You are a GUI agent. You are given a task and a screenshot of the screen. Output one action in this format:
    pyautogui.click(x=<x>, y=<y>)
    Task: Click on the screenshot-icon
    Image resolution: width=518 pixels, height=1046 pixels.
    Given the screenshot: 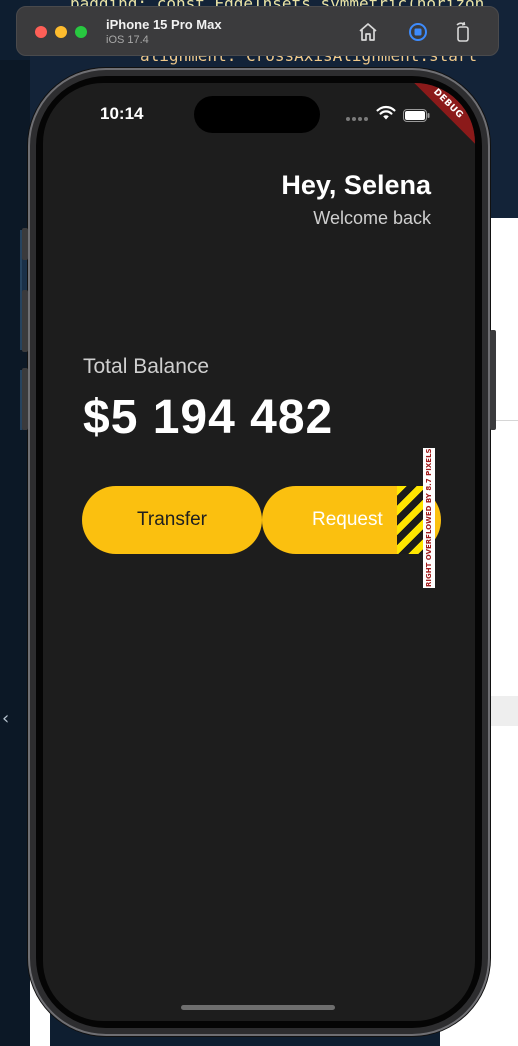 What is the action you would take?
    pyautogui.click(x=418, y=32)
    